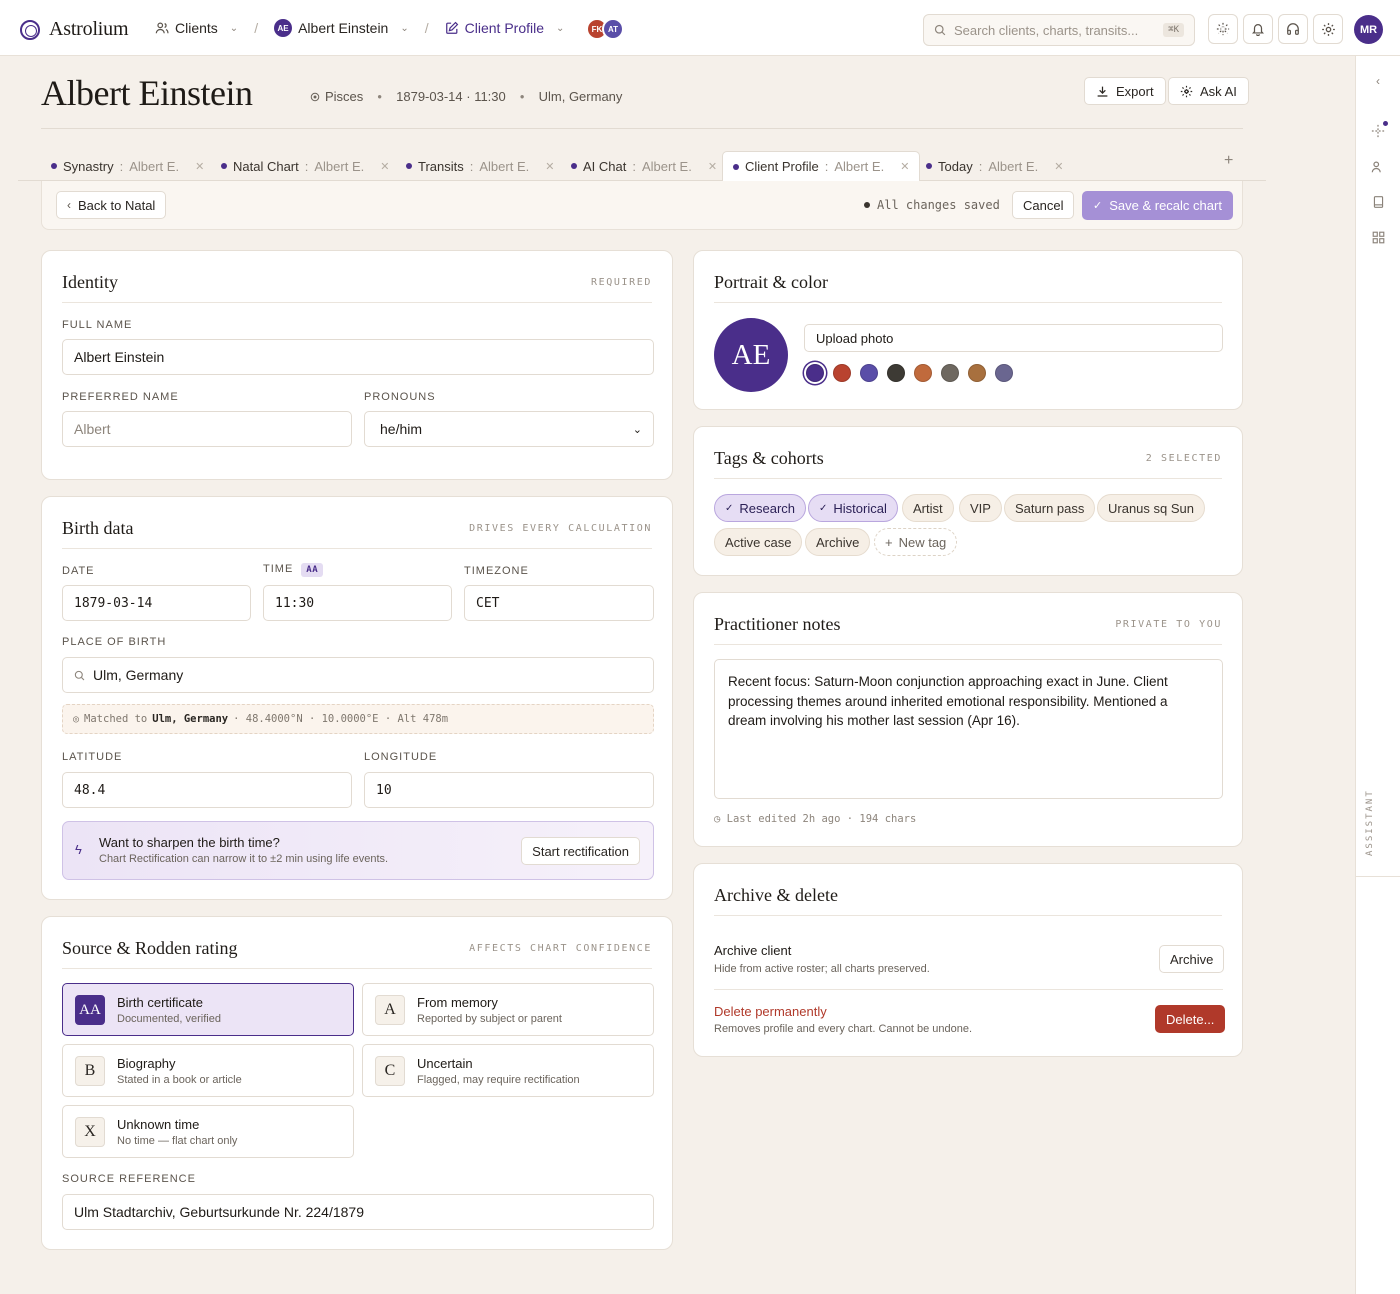 The image size is (1400, 1294). I want to click on support-button, so click(1293, 29).